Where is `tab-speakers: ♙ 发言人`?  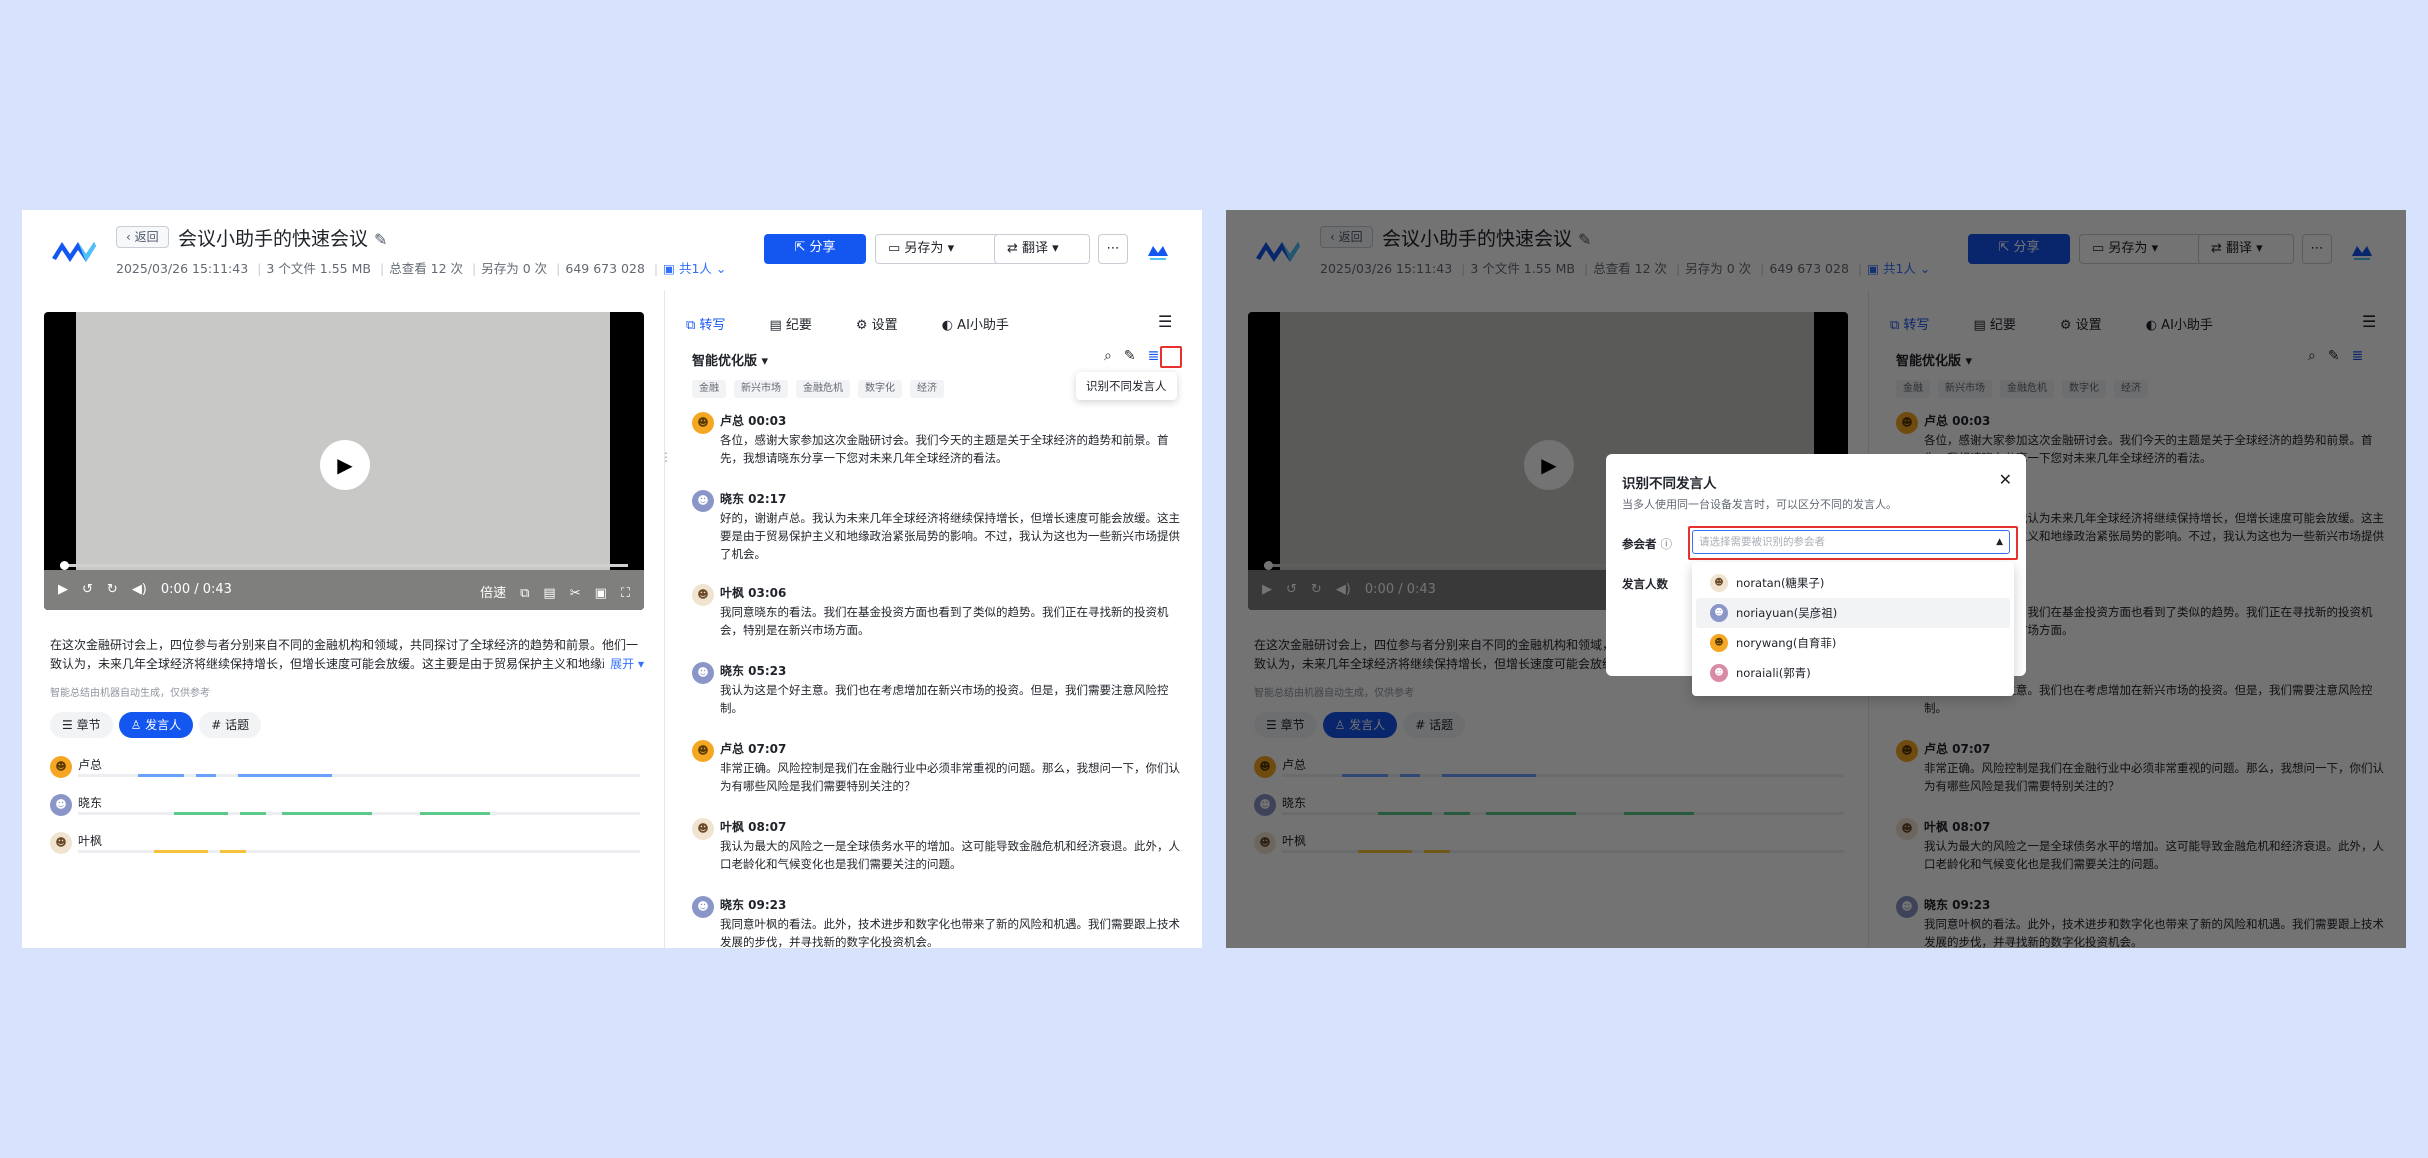
tab-speakers: ♙ 发言人 is located at coordinates (156, 725).